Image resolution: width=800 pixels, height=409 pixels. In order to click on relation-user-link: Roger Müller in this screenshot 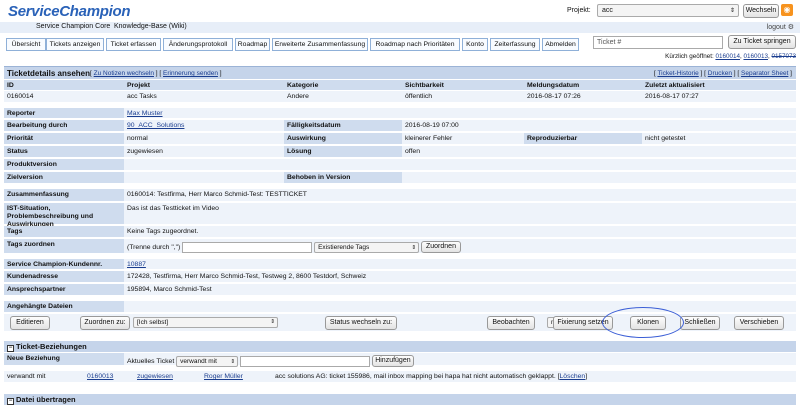, I will do `click(223, 376)`.